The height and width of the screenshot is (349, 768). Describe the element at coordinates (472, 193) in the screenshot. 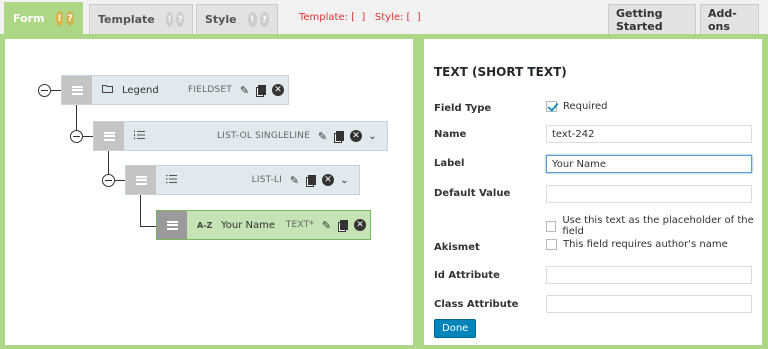

I see `default-value-label: Default Value` at that location.